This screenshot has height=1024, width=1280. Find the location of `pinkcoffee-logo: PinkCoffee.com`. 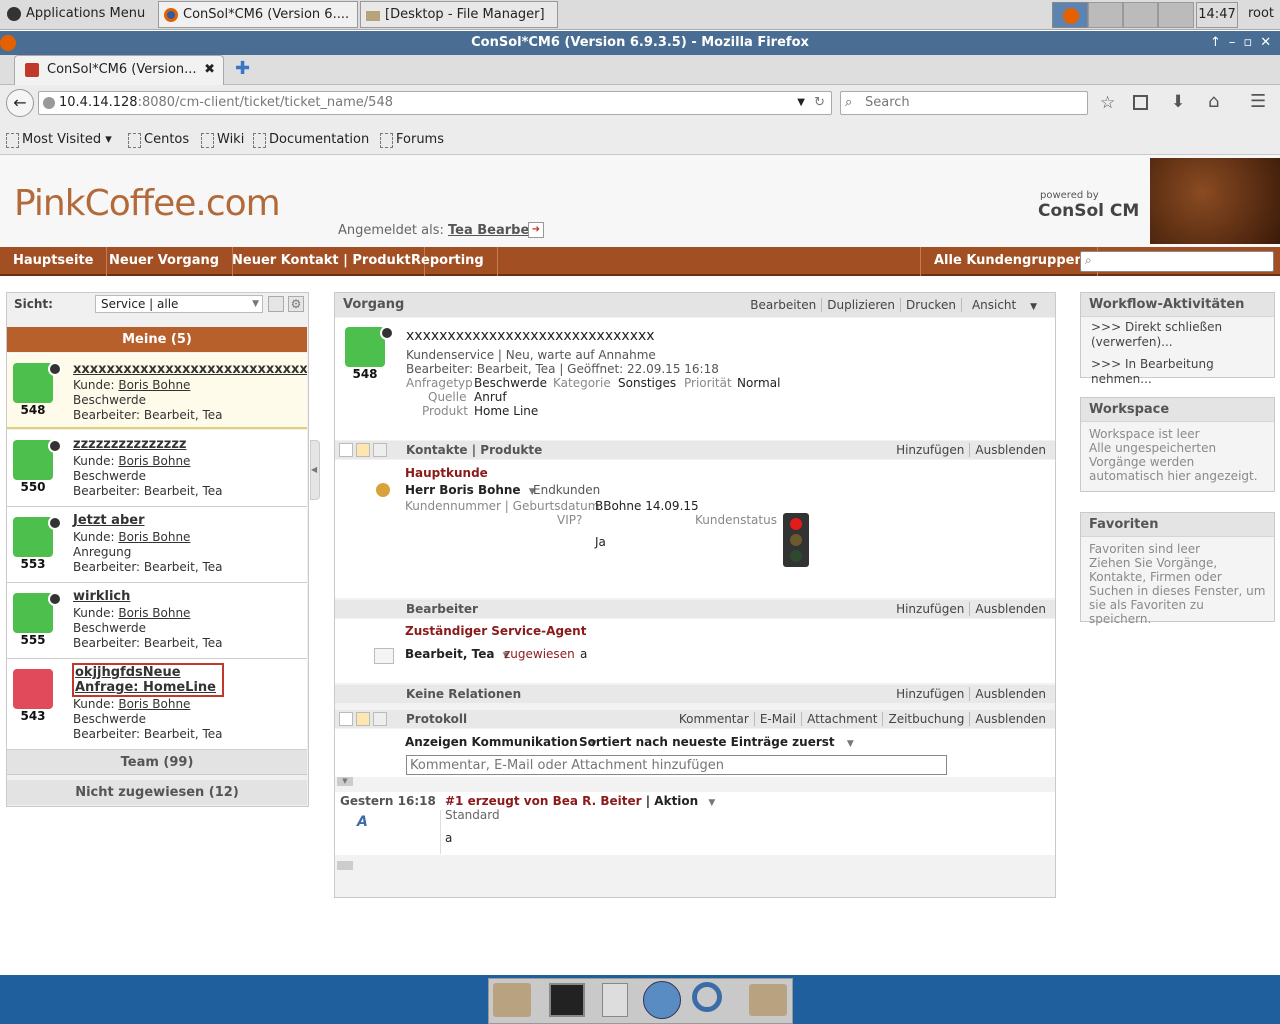

pinkcoffee-logo: PinkCoffee.com is located at coordinates (147, 203).